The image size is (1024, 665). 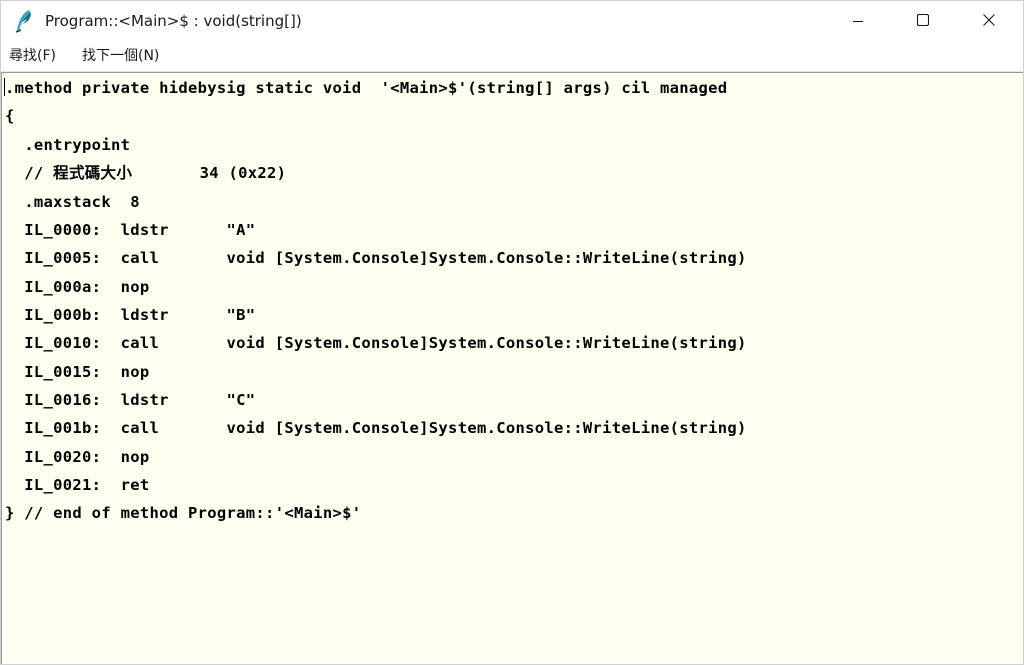 I want to click on maximize-button, so click(x=923, y=21).